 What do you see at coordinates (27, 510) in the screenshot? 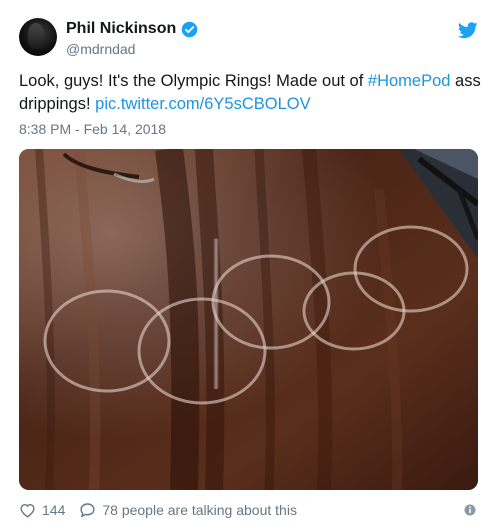
I see `heart-icon` at bounding box center [27, 510].